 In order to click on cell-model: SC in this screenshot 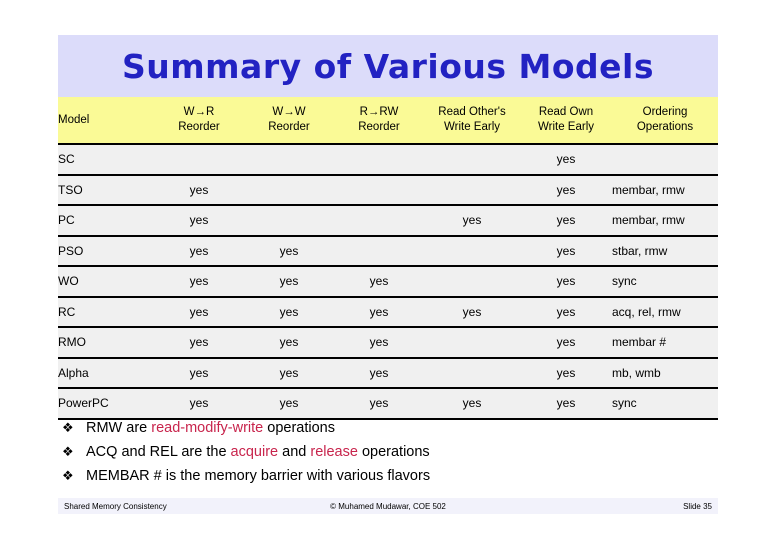, I will do `click(66, 159)`.